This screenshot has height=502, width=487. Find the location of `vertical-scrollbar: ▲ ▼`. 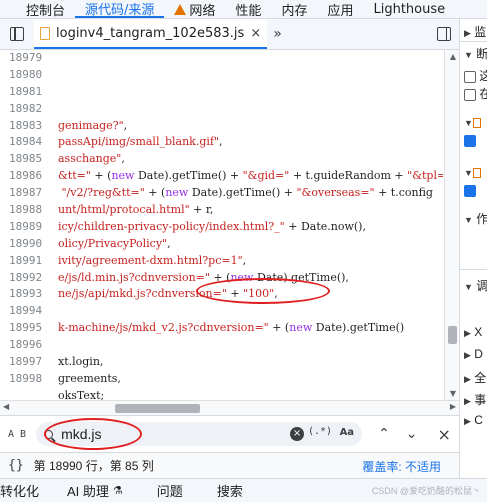

vertical-scrollbar: ▲ ▼ is located at coordinates (451, 225).